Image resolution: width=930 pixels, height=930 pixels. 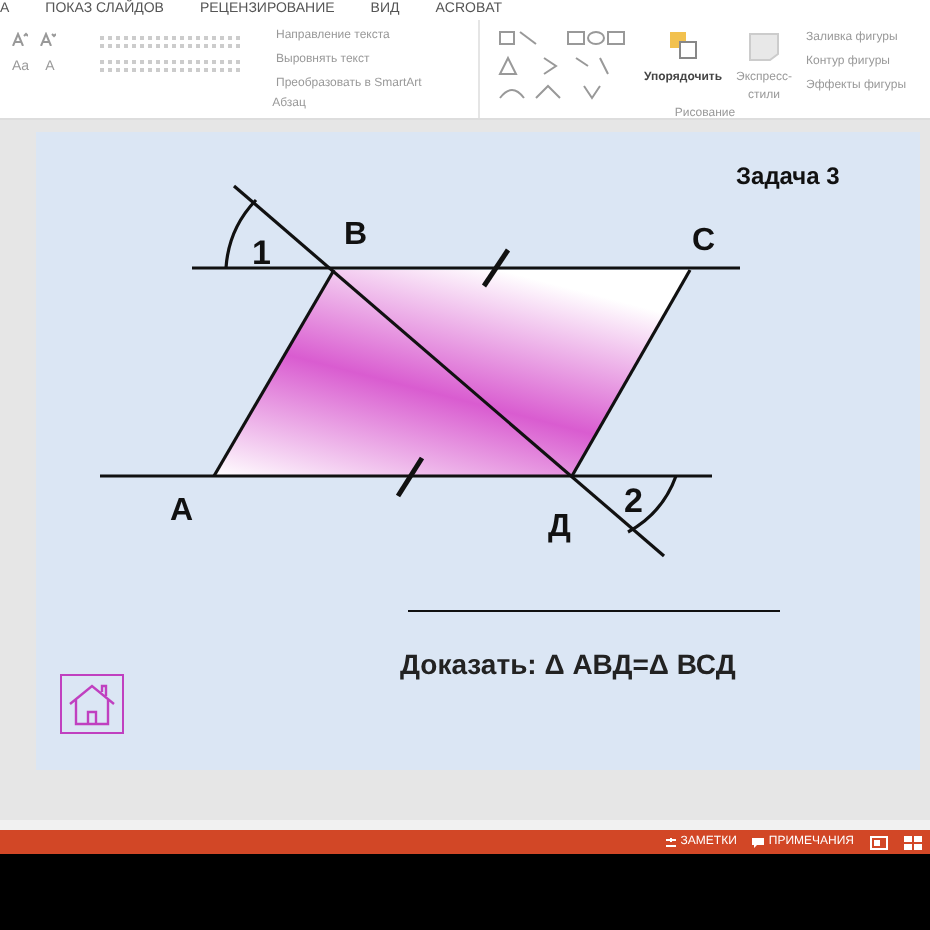 I want to click on slide-title: Задача 3, so click(x=788, y=177).